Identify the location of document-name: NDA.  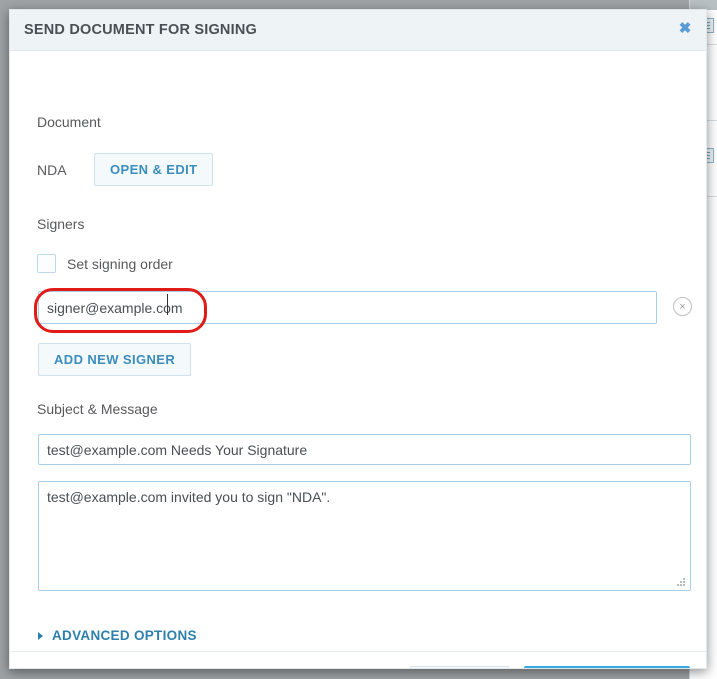
(52, 169).